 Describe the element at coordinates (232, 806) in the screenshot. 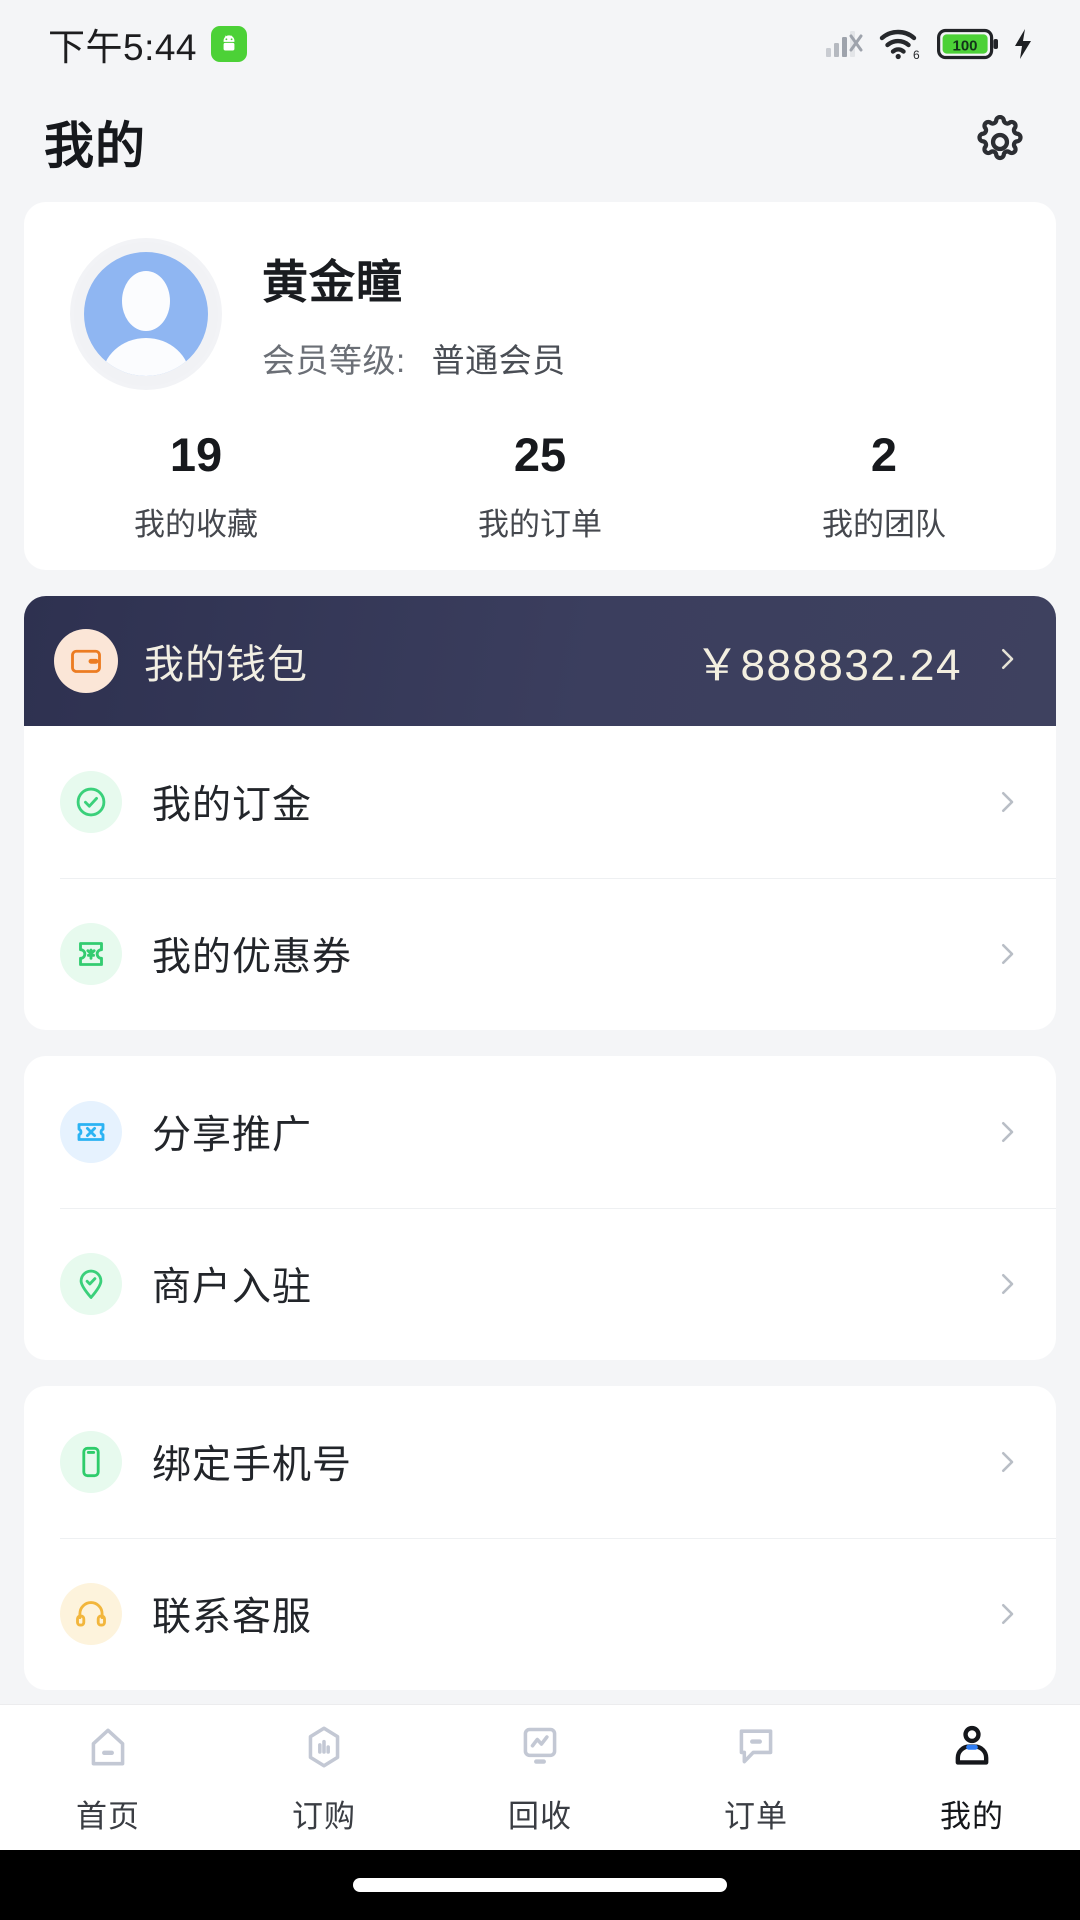

I see `menu-item-label: 我的订金` at that location.